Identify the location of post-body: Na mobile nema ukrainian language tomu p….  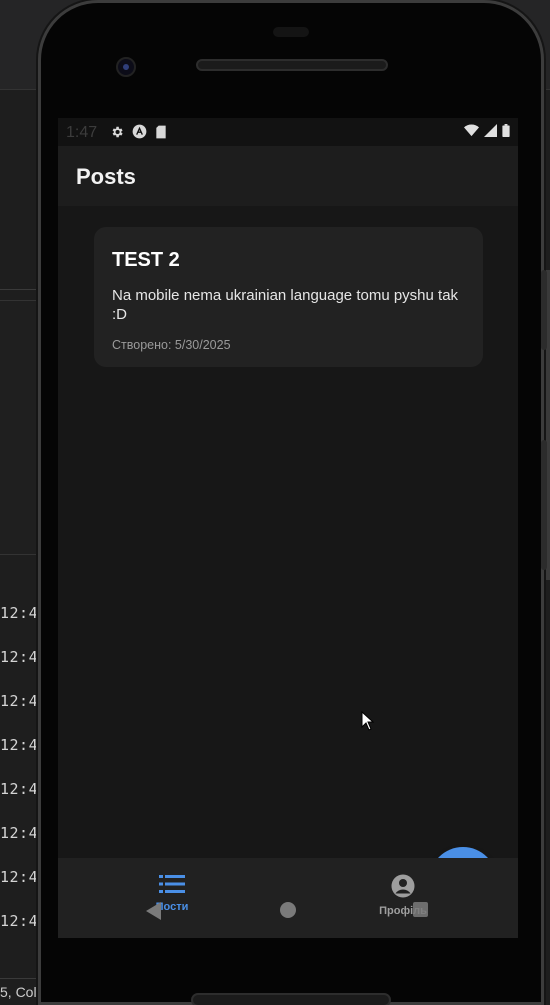
(285, 305).